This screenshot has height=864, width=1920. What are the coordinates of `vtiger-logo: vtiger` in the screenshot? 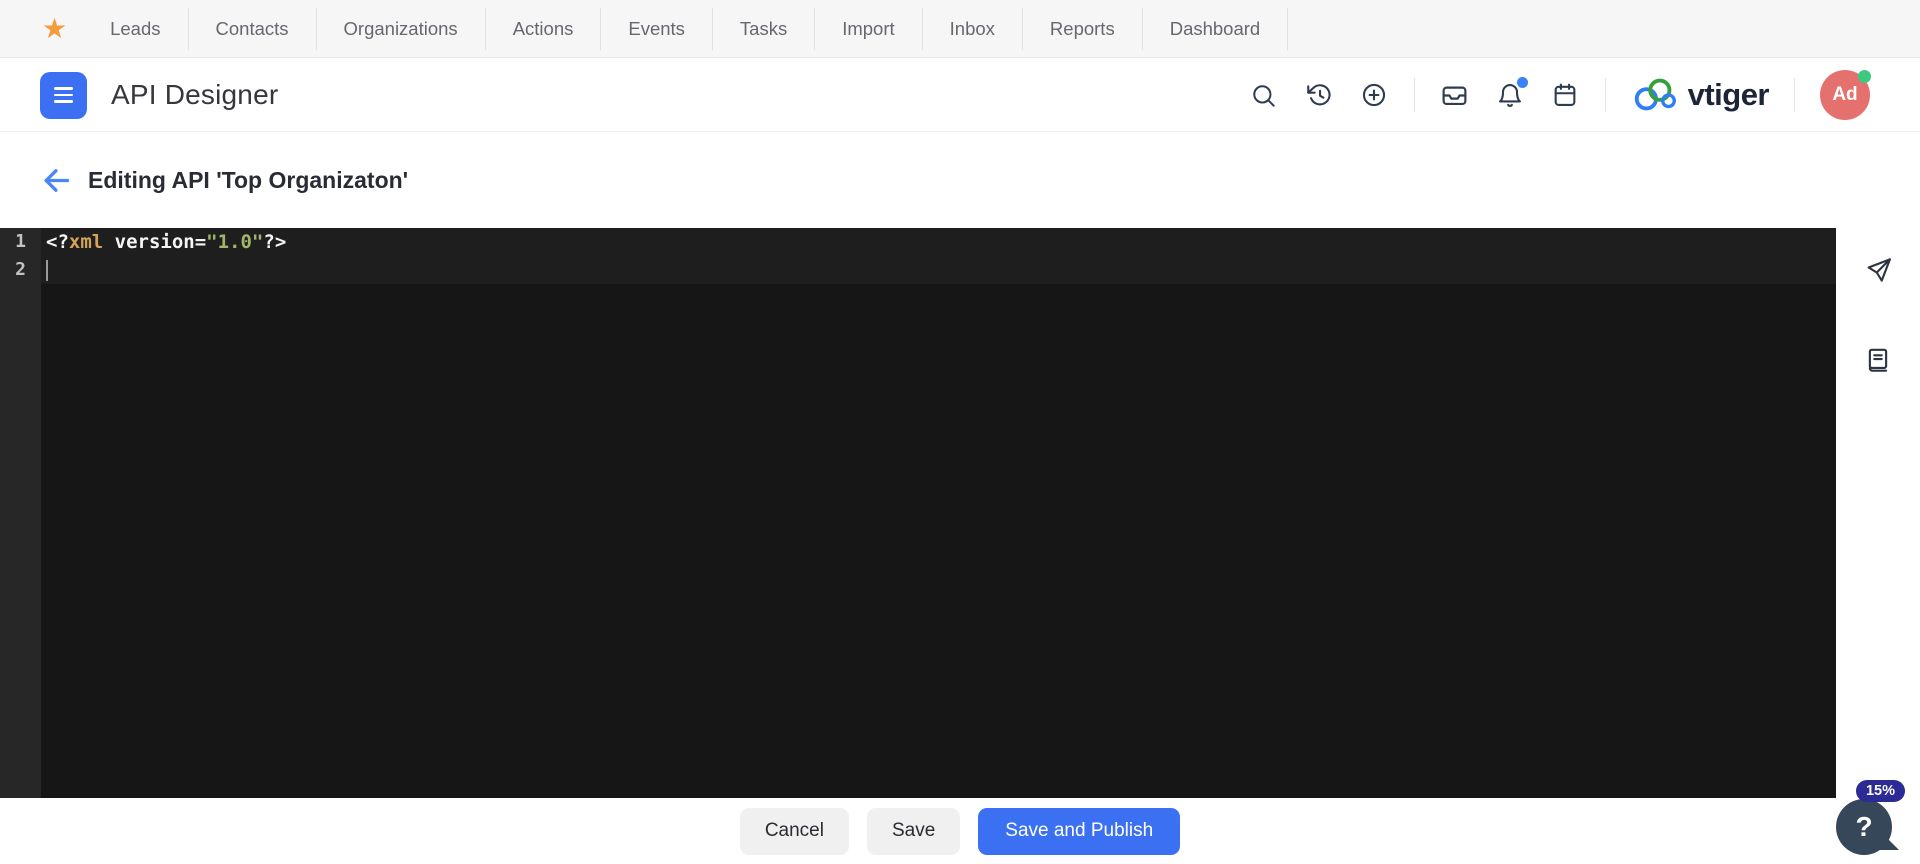 It's located at (1700, 95).